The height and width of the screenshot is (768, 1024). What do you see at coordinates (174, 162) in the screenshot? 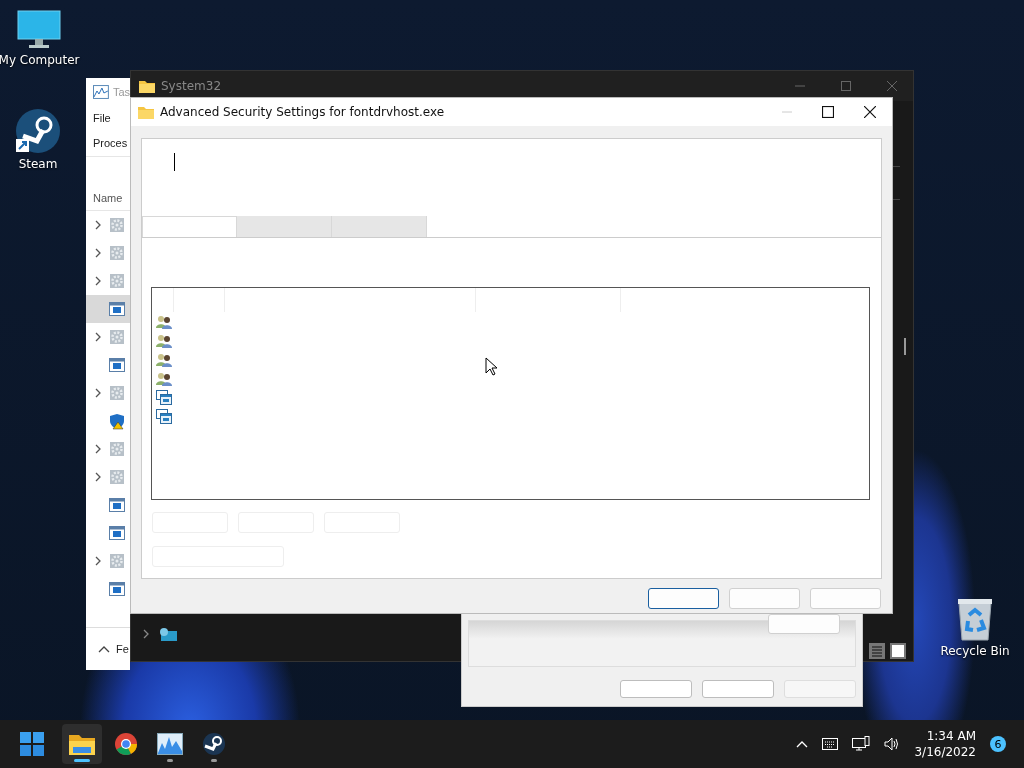
I see `text-cursor` at bounding box center [174, 162].